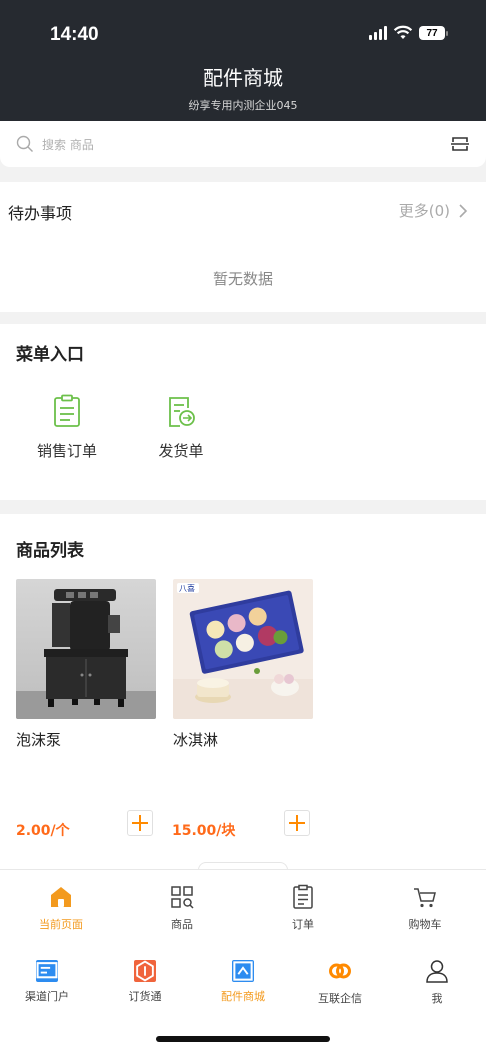  What do you see at coordinates (40, 213) in the screenshot?
I see `todo-title: 待办事项` at bounding box center [40, 213].